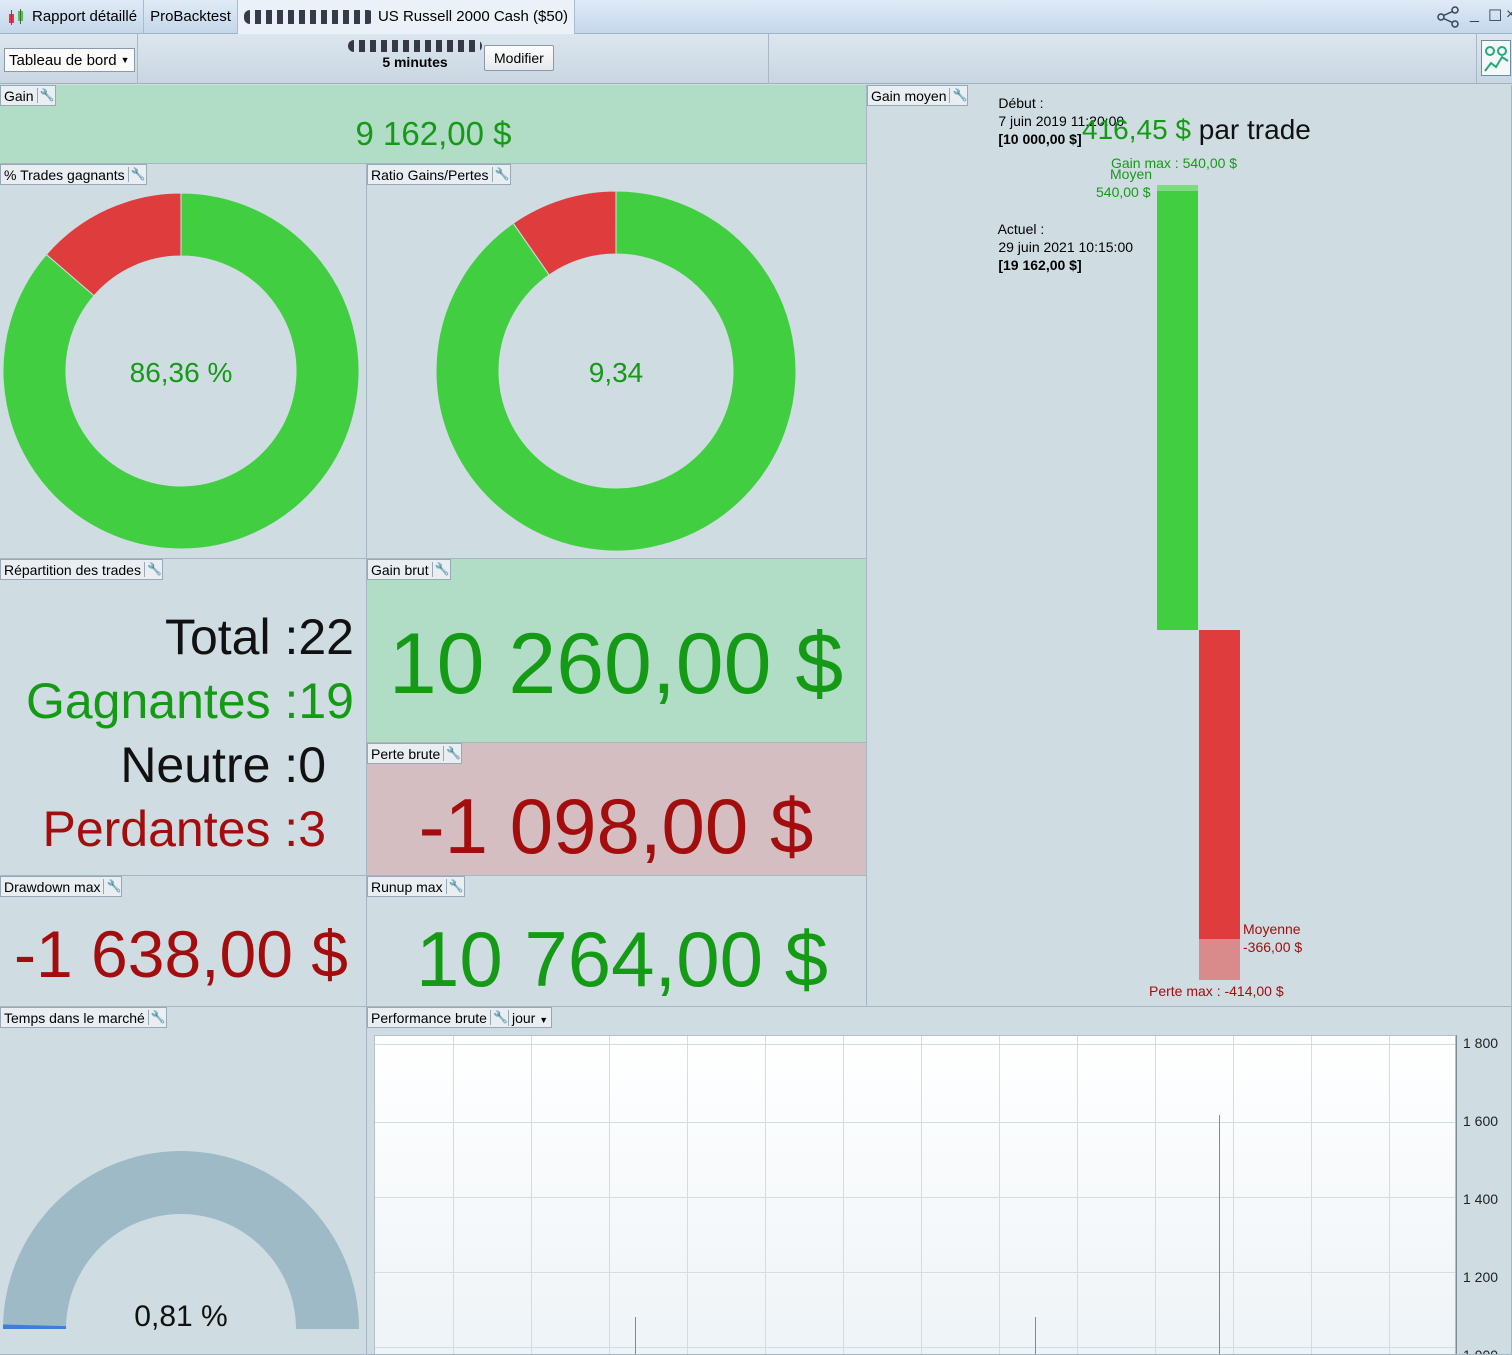 The width and height of the screenshot is (1512, 1355). Describe the element at coordinates (1481, 1351) in the screenshot. I see `y-tick-label: 1 000` at that location.